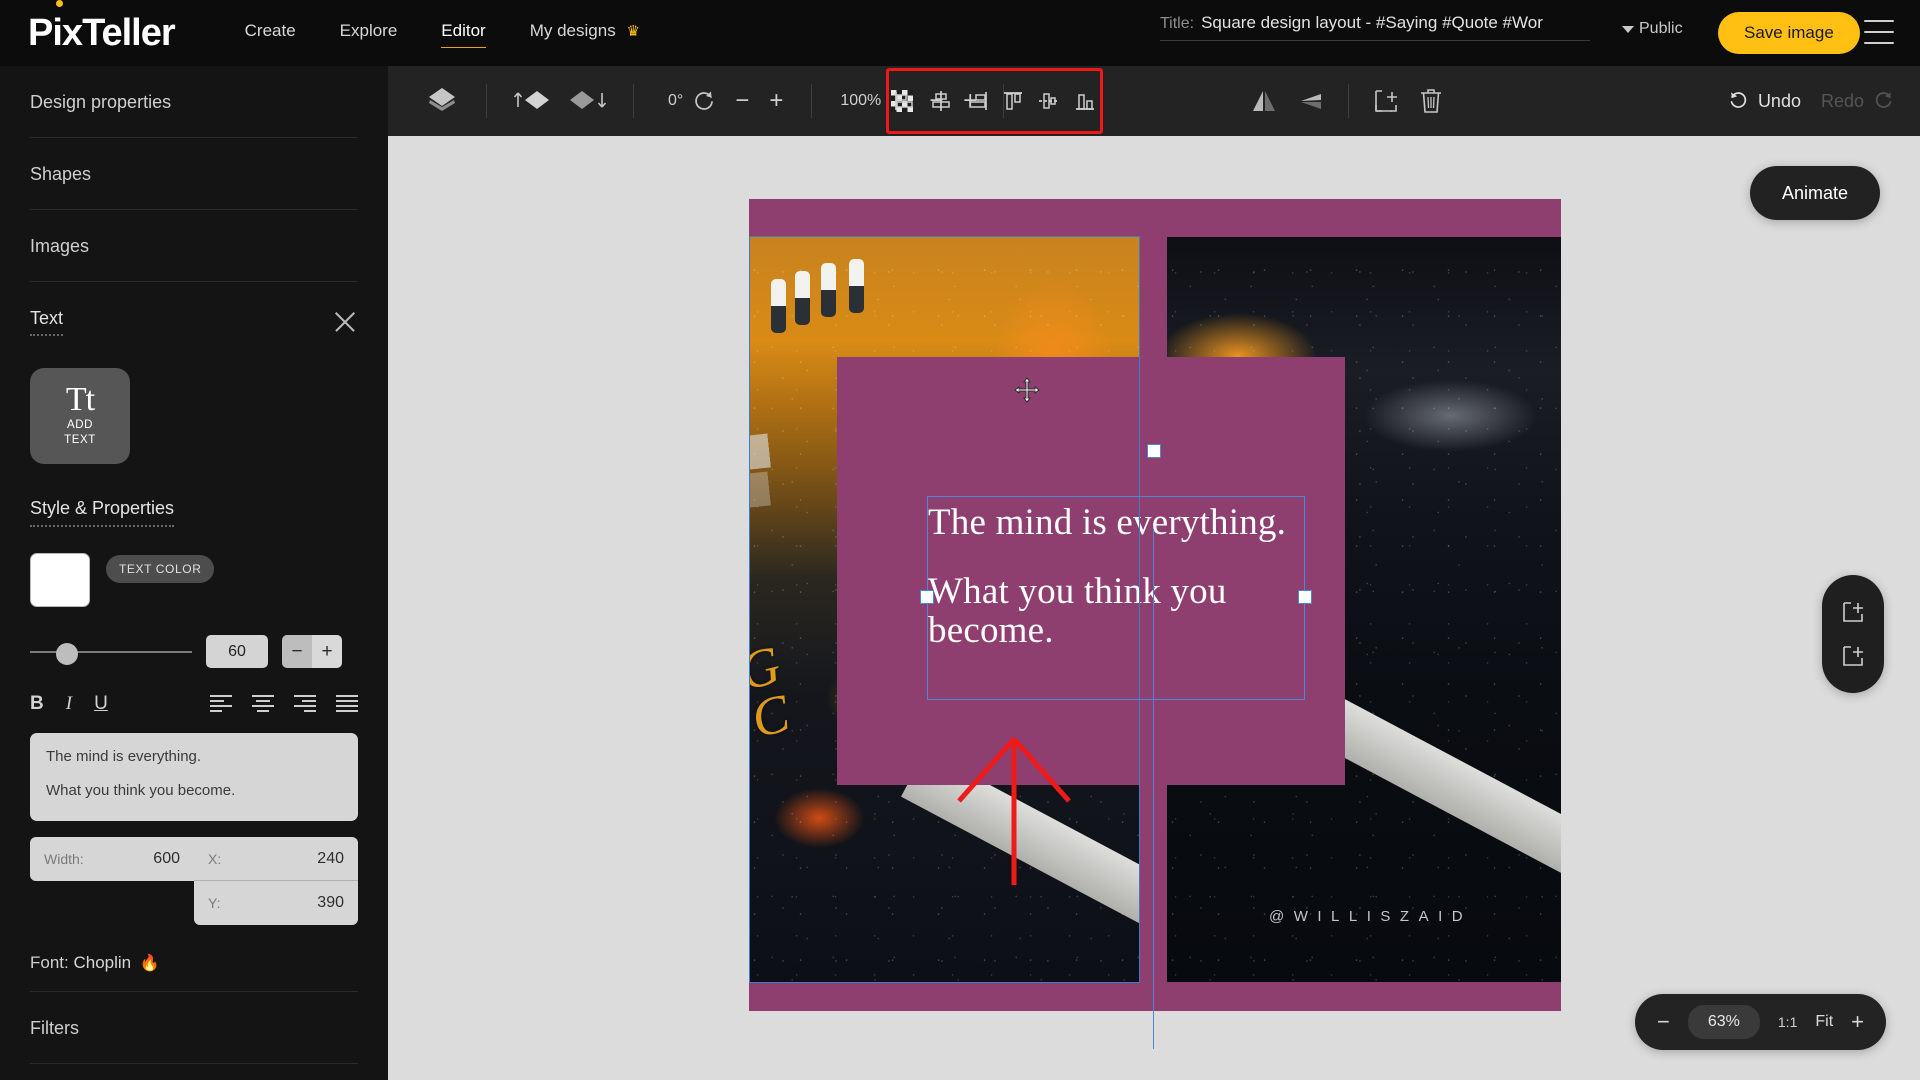 Image resolution: width=1920 pixels, height=1080 pixels. What do you see at coordinates (675, 101) in the screenshot?
I see `rotation-value: 0°` at bounding box center [675, 101].